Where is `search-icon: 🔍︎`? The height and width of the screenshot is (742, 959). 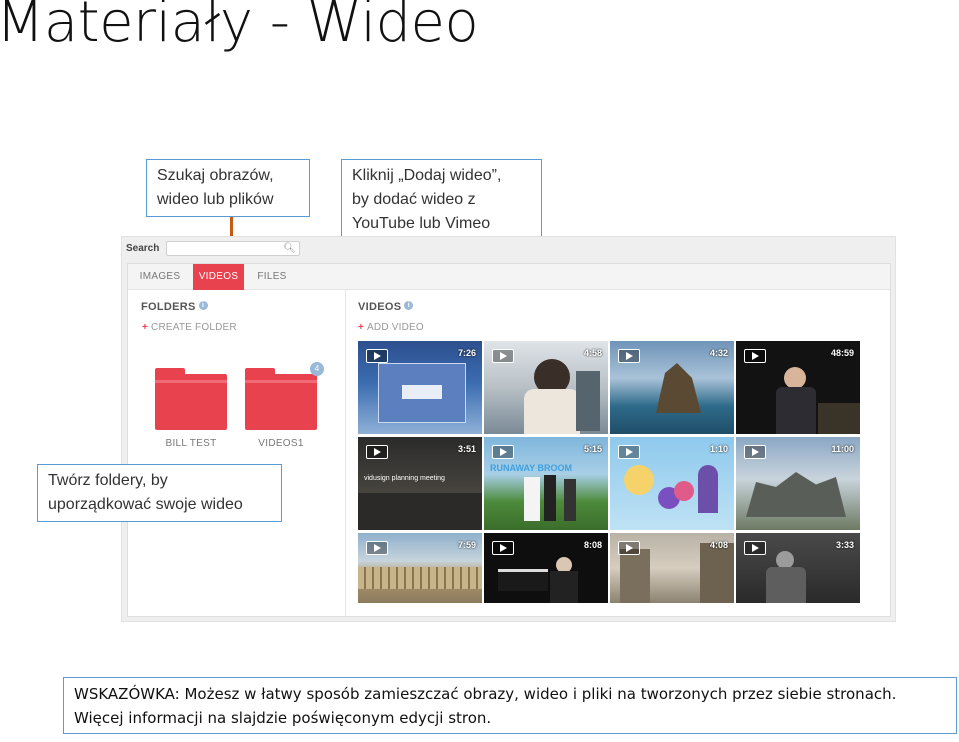
search-icon: 🔍︎ is located at coordinates (289, 248).